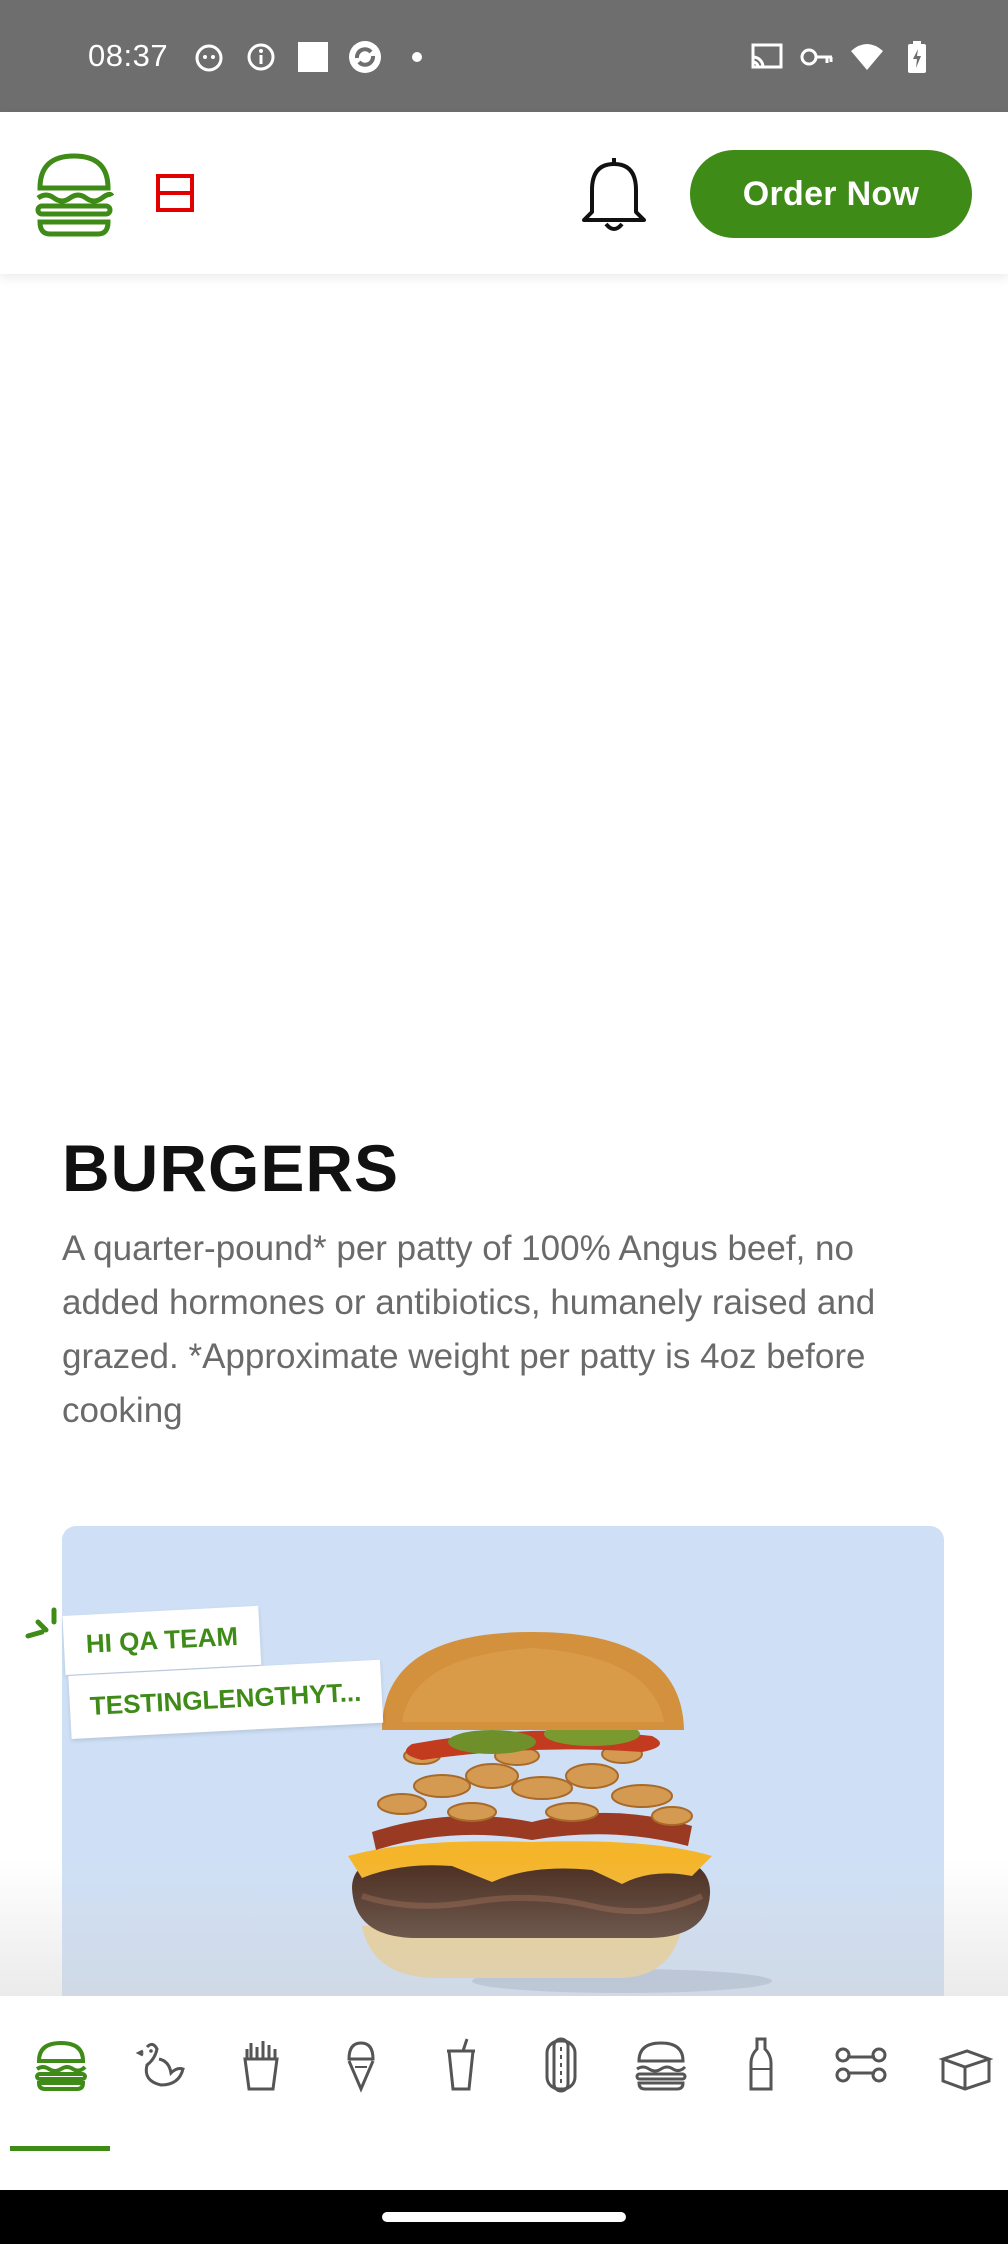  Describe the element at coordinates (504, 2093) in the screenshot. I see `category-tab-bar` at that location.